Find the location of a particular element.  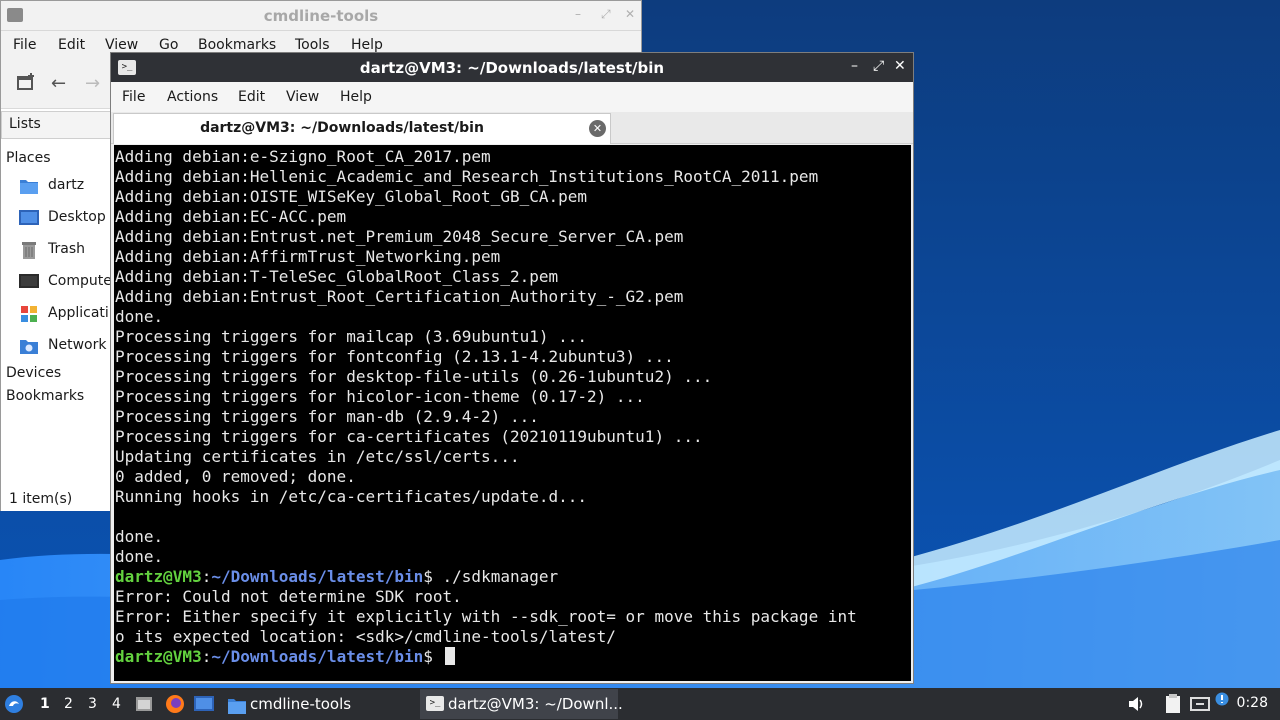

file-manager-titlebar: cmdline-tools – ⤢ ✕ is located at coordinates (321, 16).